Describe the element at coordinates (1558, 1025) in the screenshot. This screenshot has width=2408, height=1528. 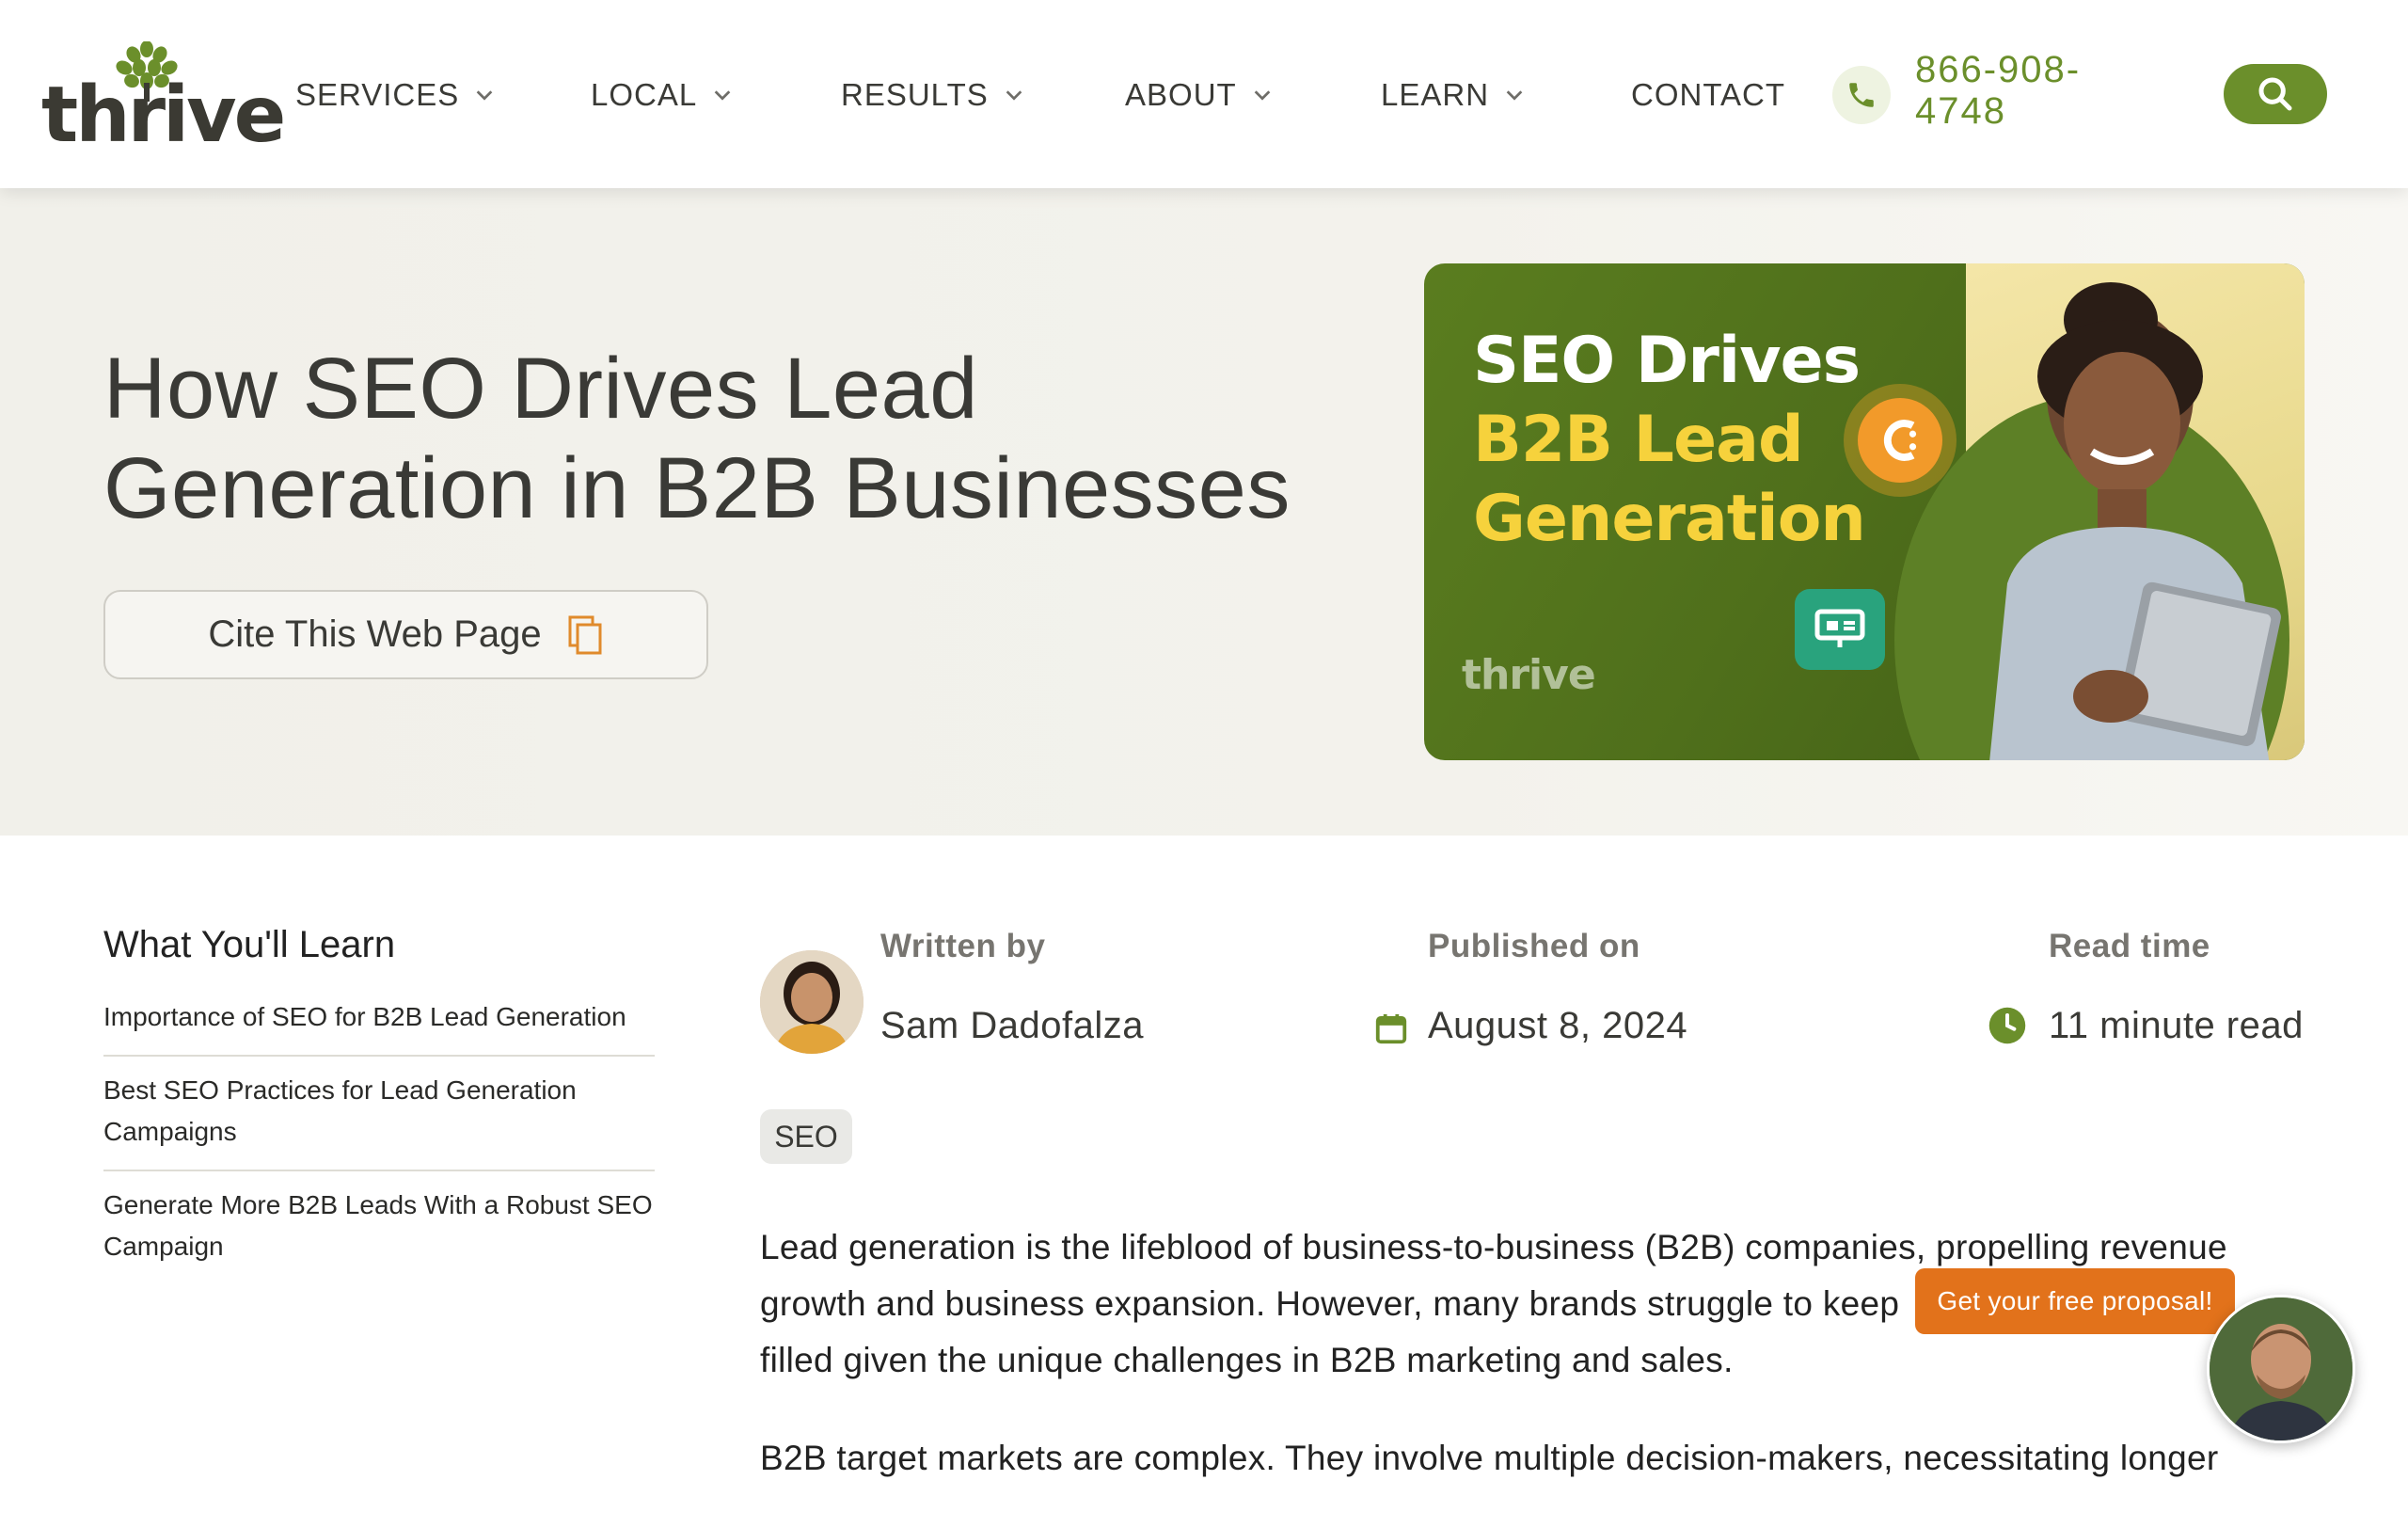
I see `published-date: August 8, 2024` at that location.